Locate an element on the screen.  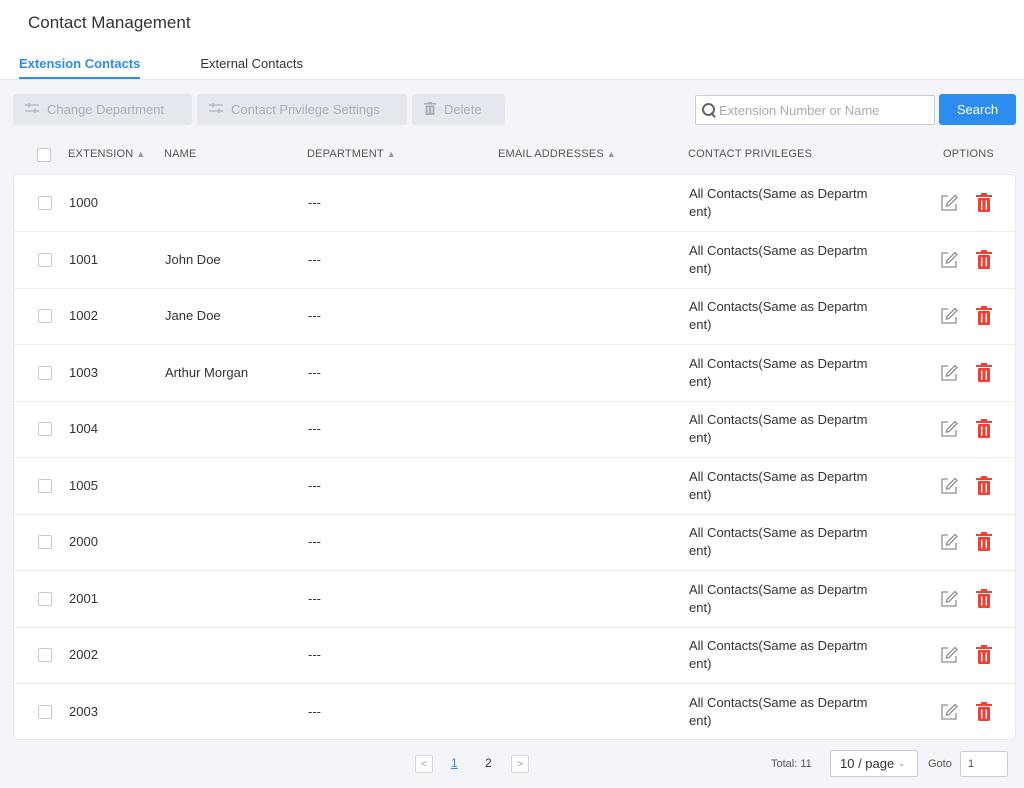
select-all-checkbox is located at coordinates (44, 155).